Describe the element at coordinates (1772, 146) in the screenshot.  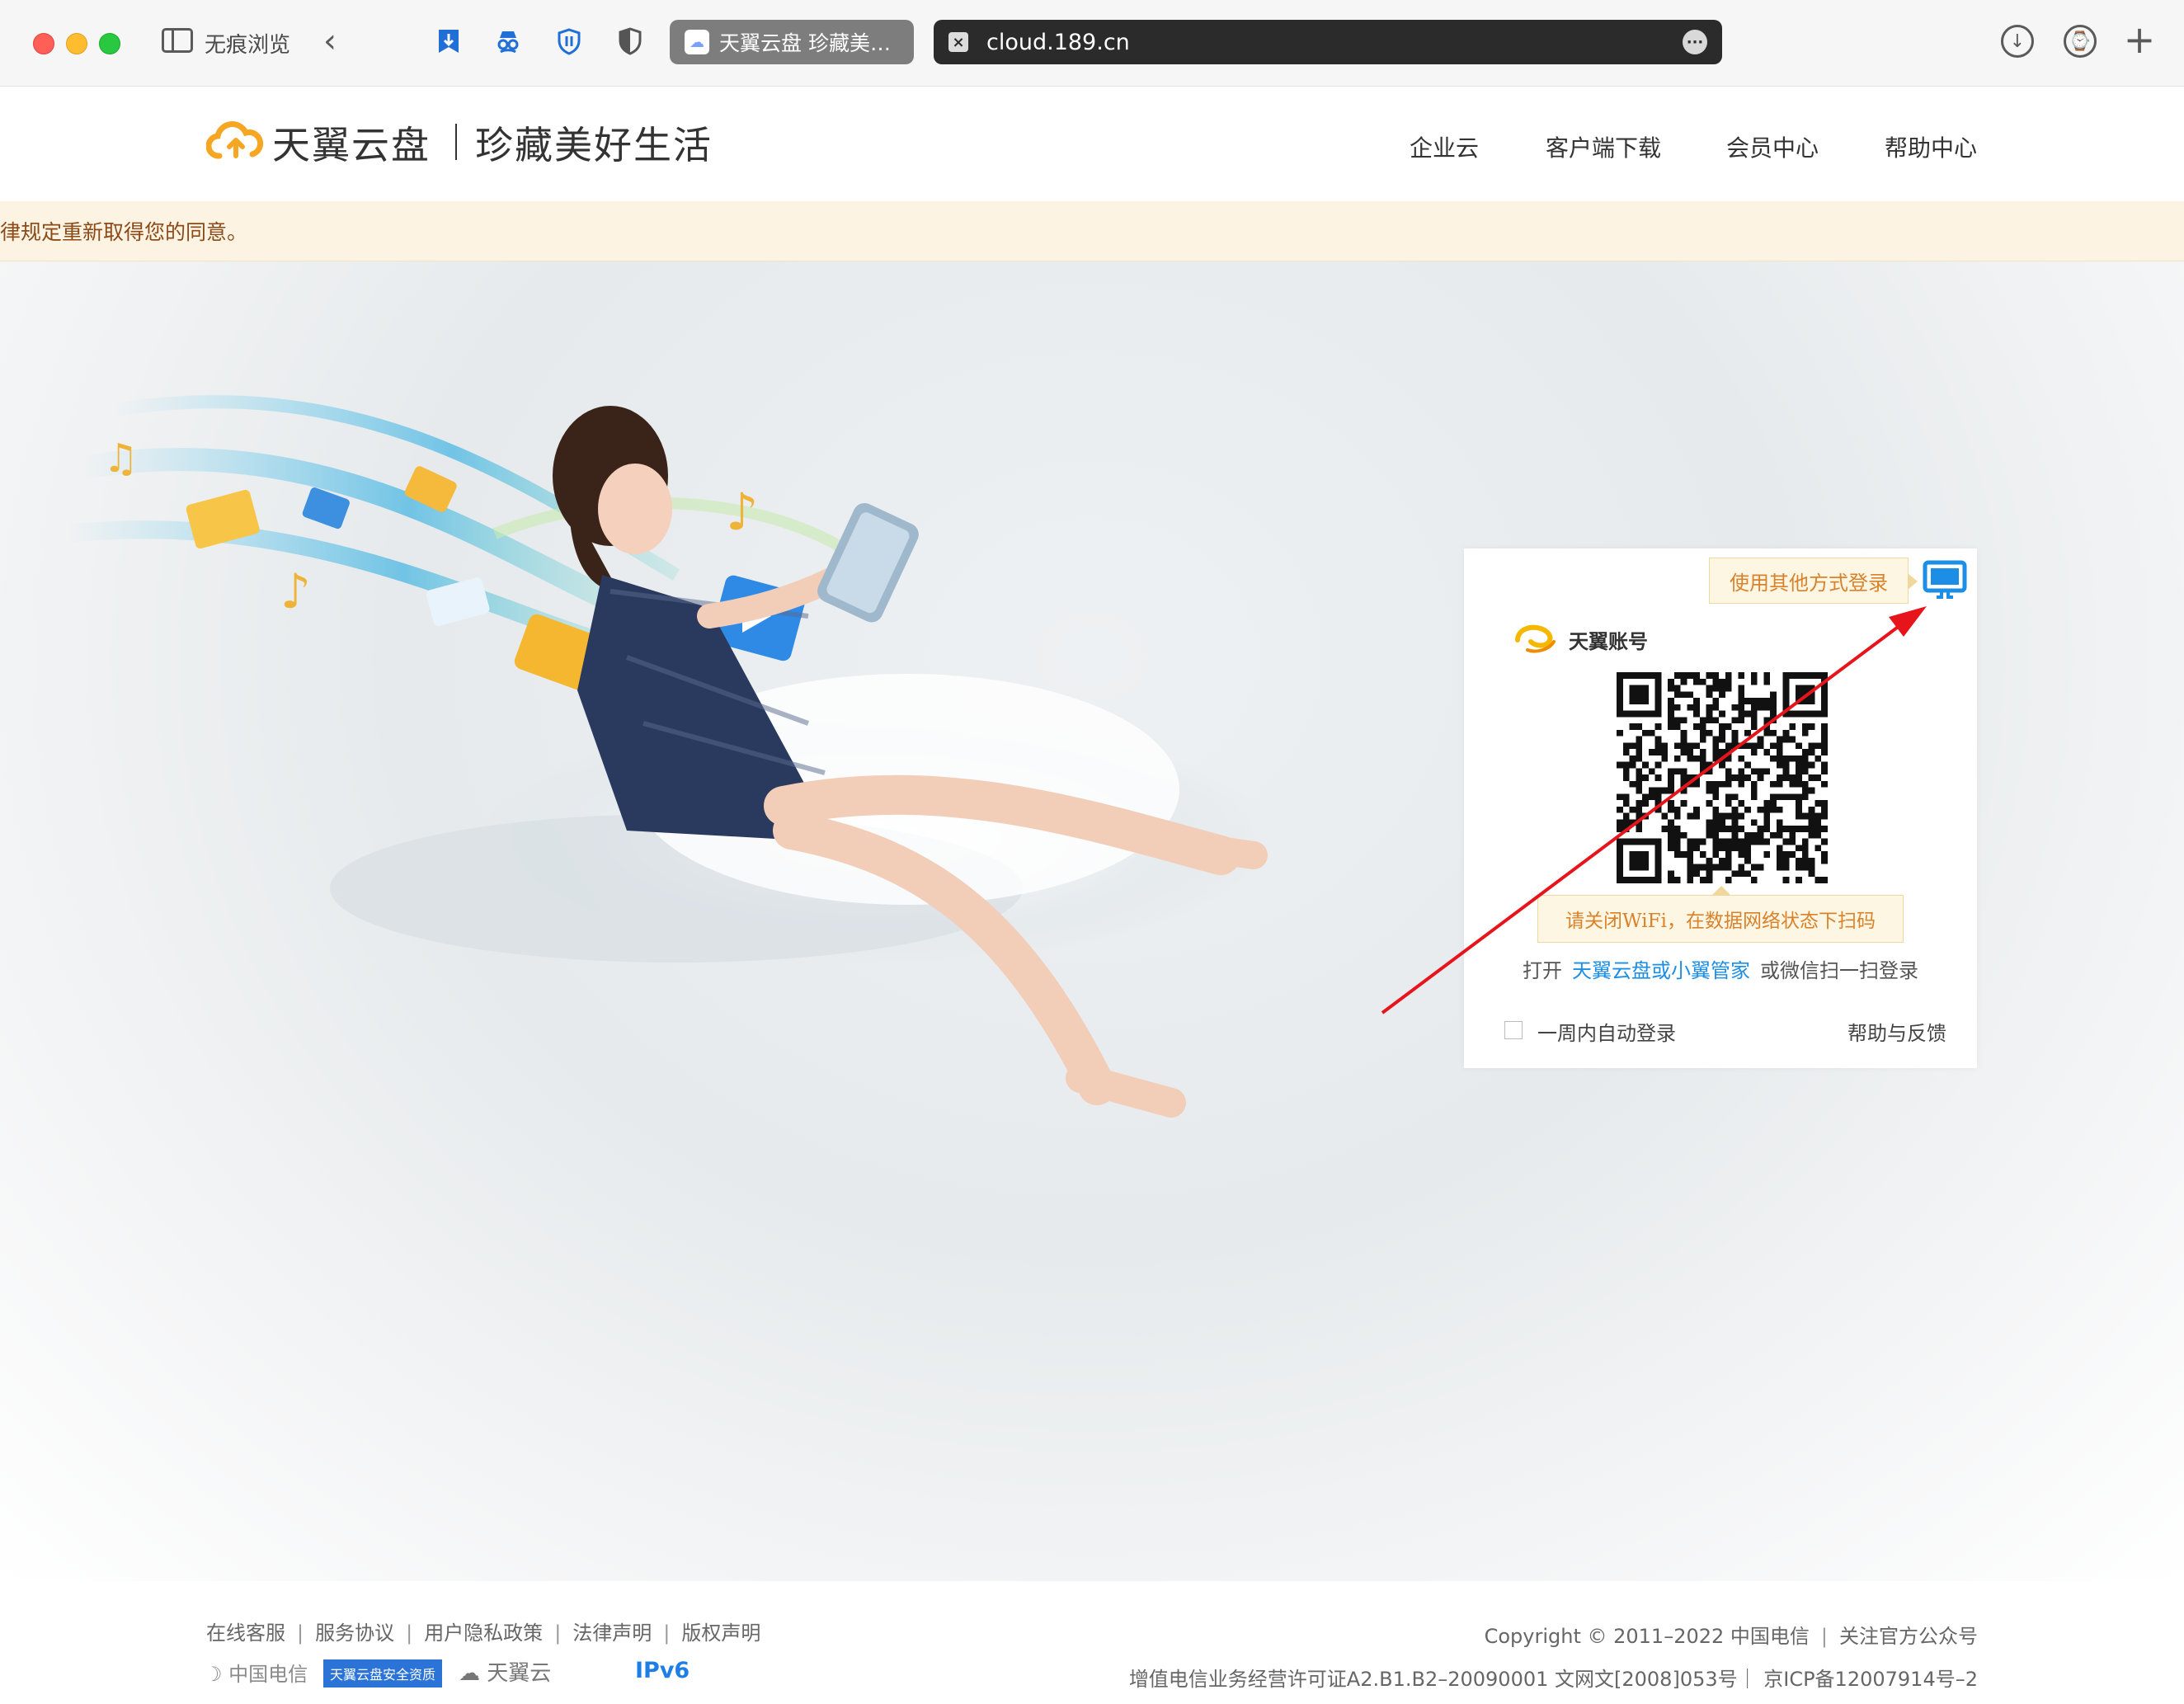
I see `nav-member-center: 会员中心` at that location.